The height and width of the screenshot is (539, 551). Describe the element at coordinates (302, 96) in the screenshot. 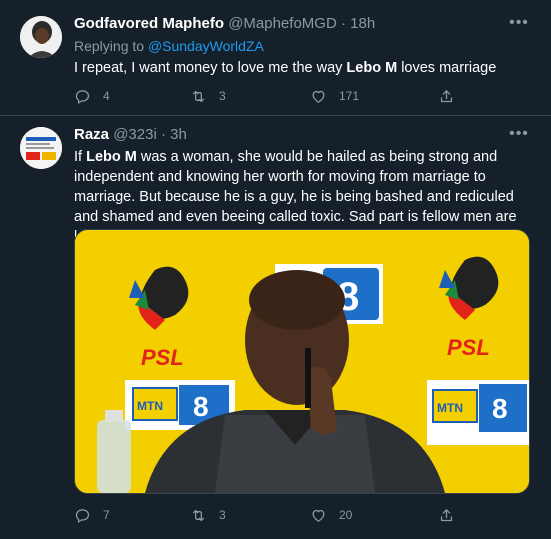

I see `action-bar: 4 3 171` at that location.